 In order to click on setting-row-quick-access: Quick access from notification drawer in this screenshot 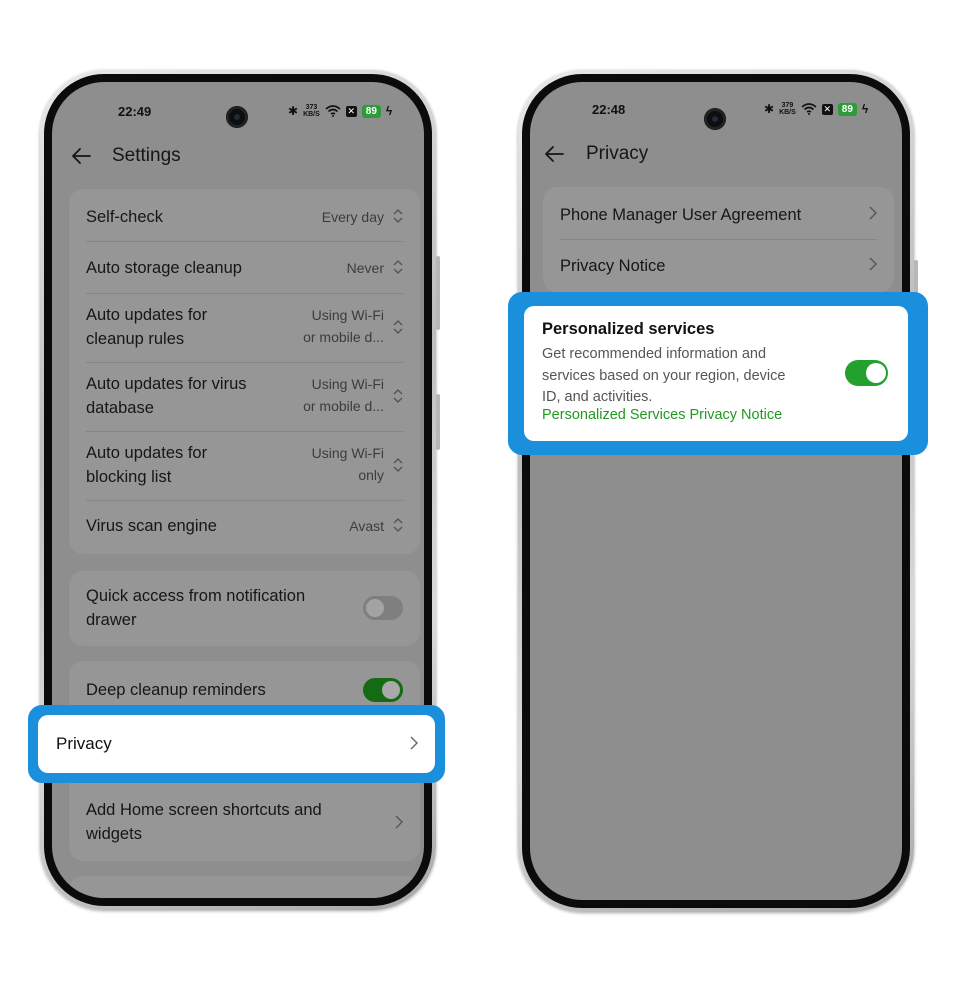, I will do `click(244, 608)`.